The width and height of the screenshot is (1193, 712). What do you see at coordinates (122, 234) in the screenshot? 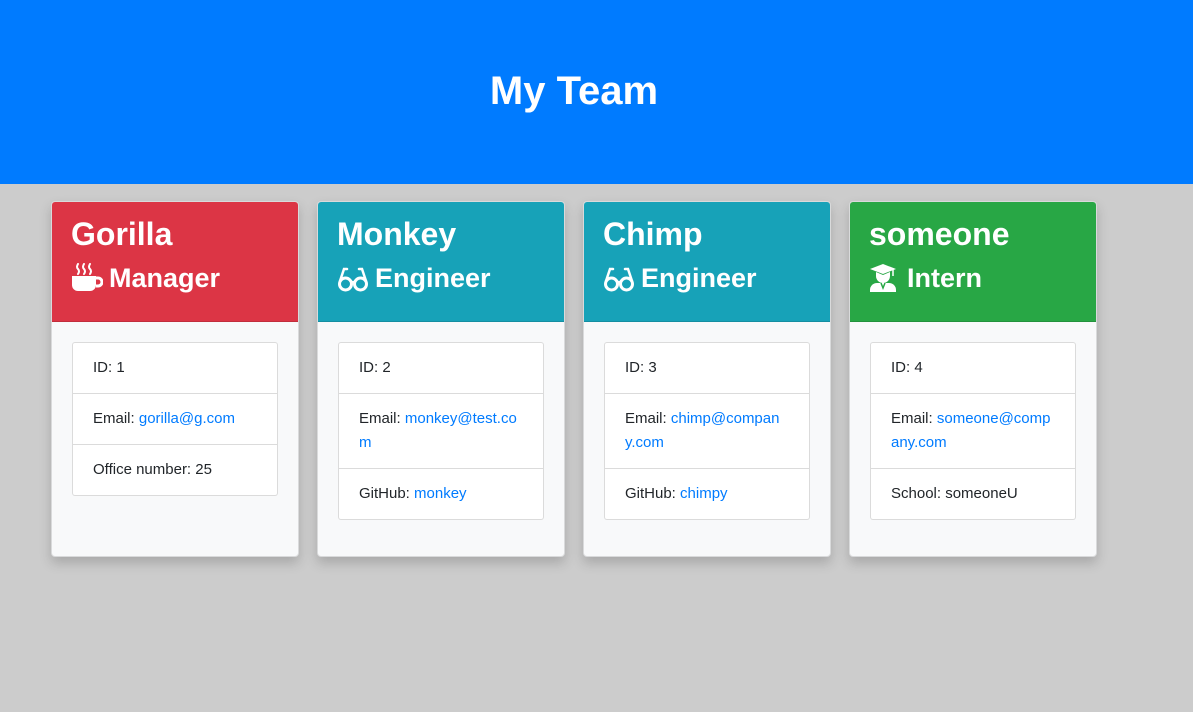
I see `employee-name: Gorilla` at bounding box center [122, 234].